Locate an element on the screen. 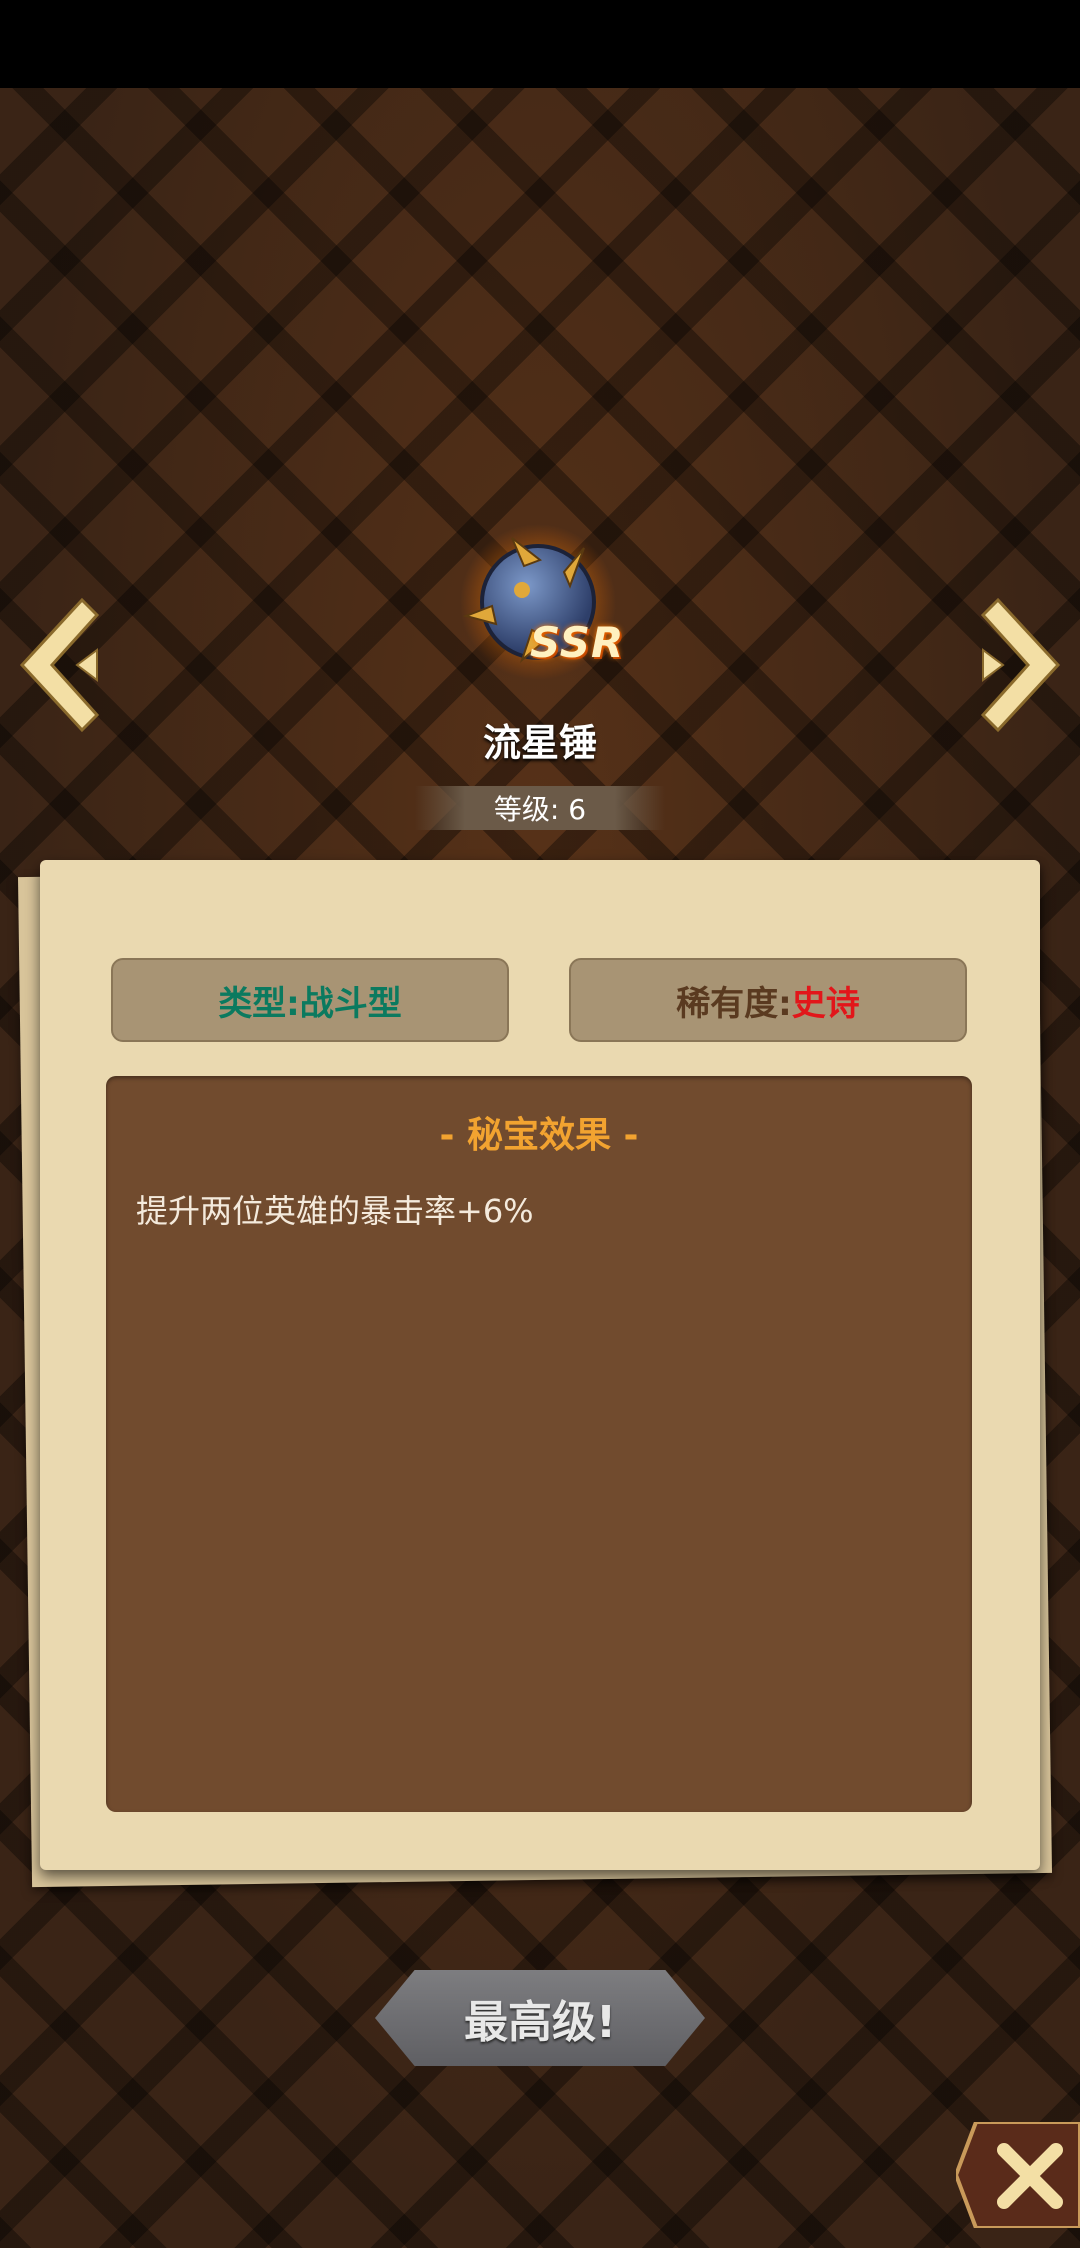 This screenshot has width=1080, height=2248. status-bar is located at coordinates (540, 44).